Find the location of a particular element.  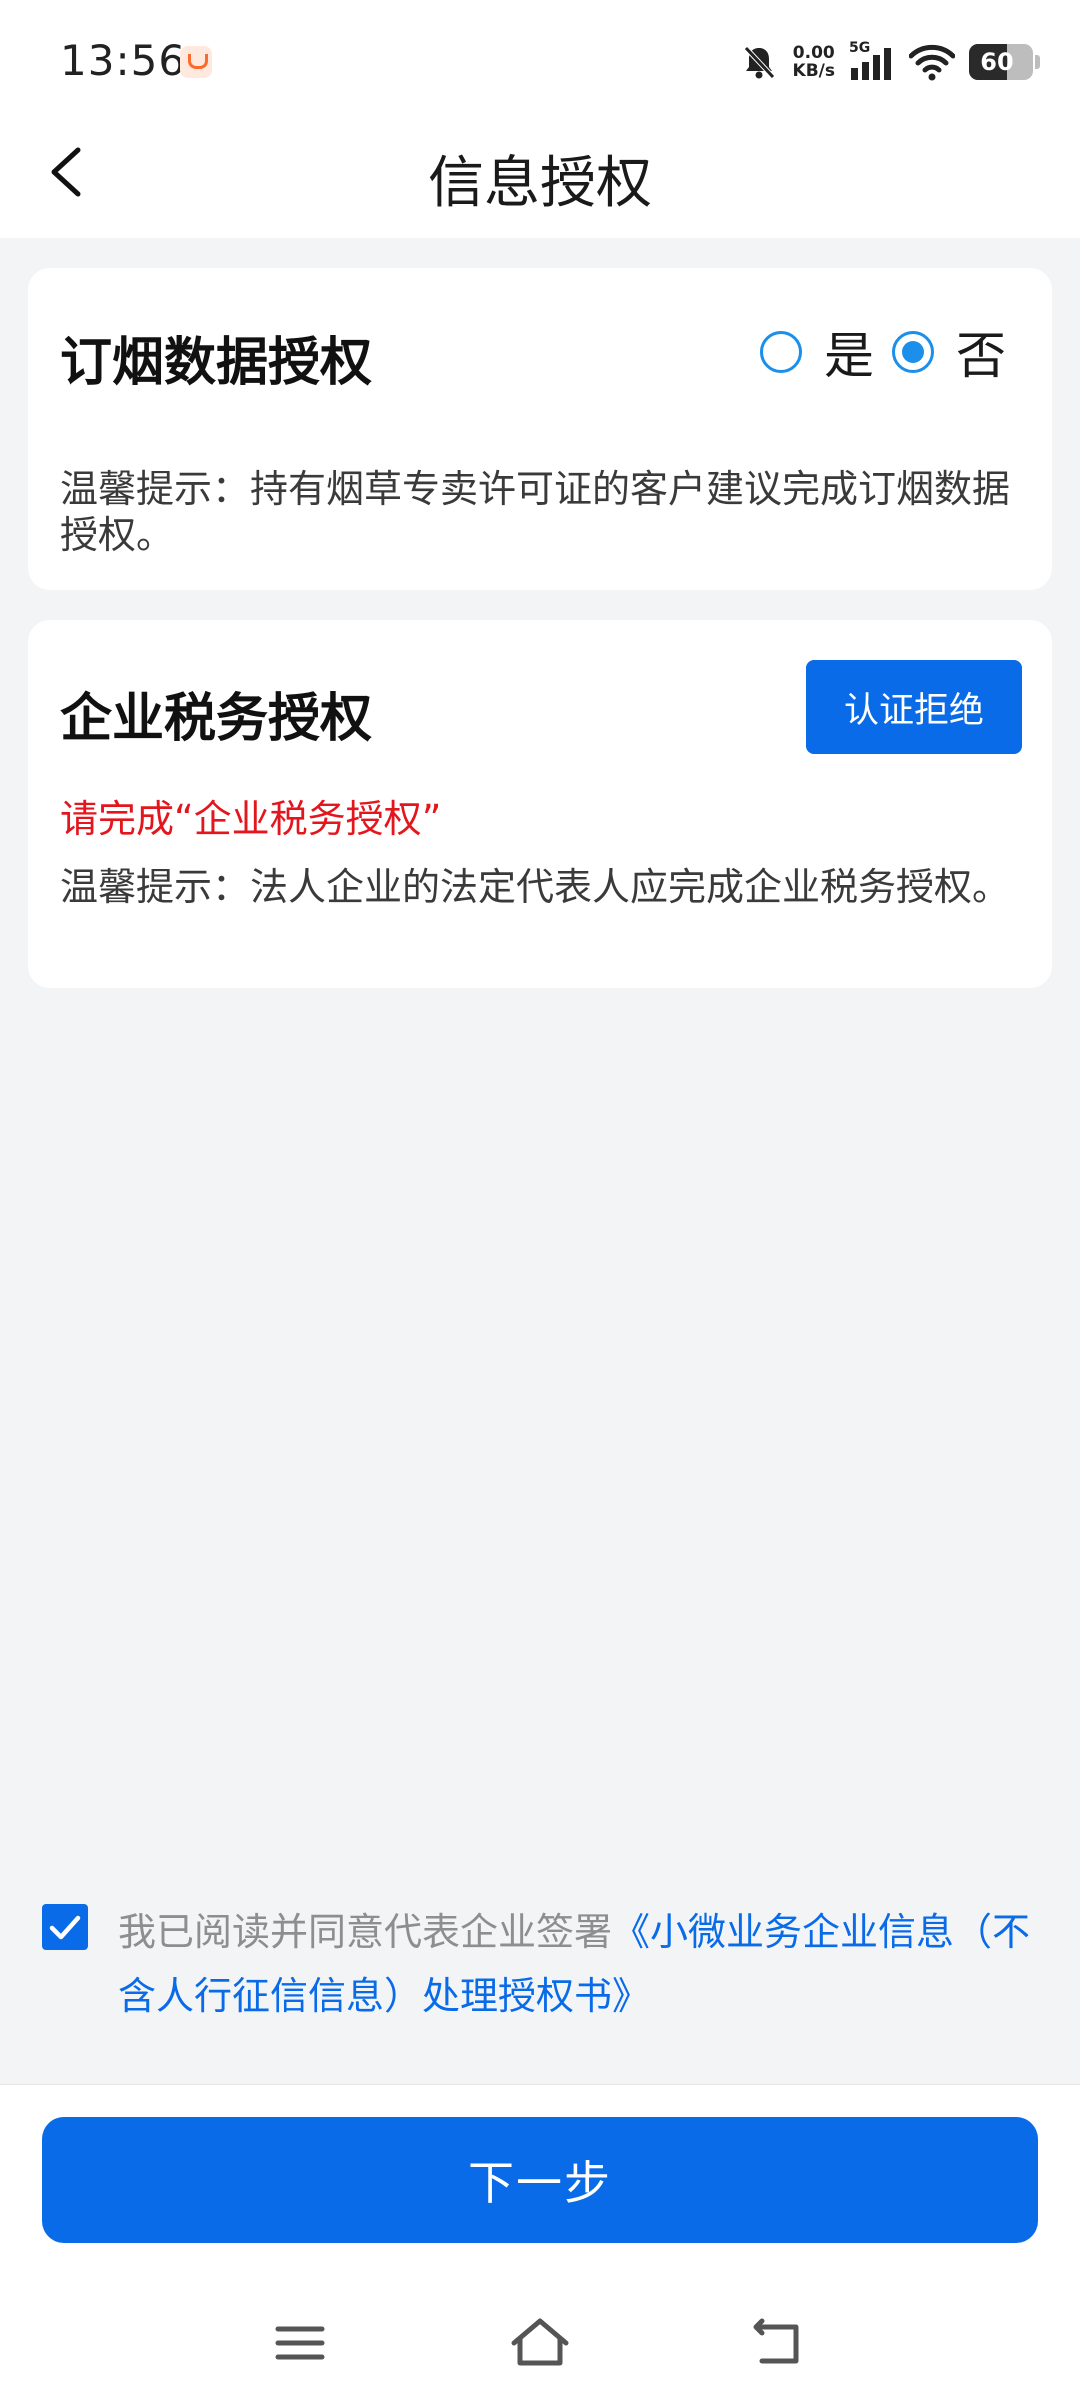

tobacco-auth-card: 订烟数据授权 是 否 温馨提示：持有烟草专卖许可证的客户建议完成订烟数据授权。 is located at coordinates (540, 429).